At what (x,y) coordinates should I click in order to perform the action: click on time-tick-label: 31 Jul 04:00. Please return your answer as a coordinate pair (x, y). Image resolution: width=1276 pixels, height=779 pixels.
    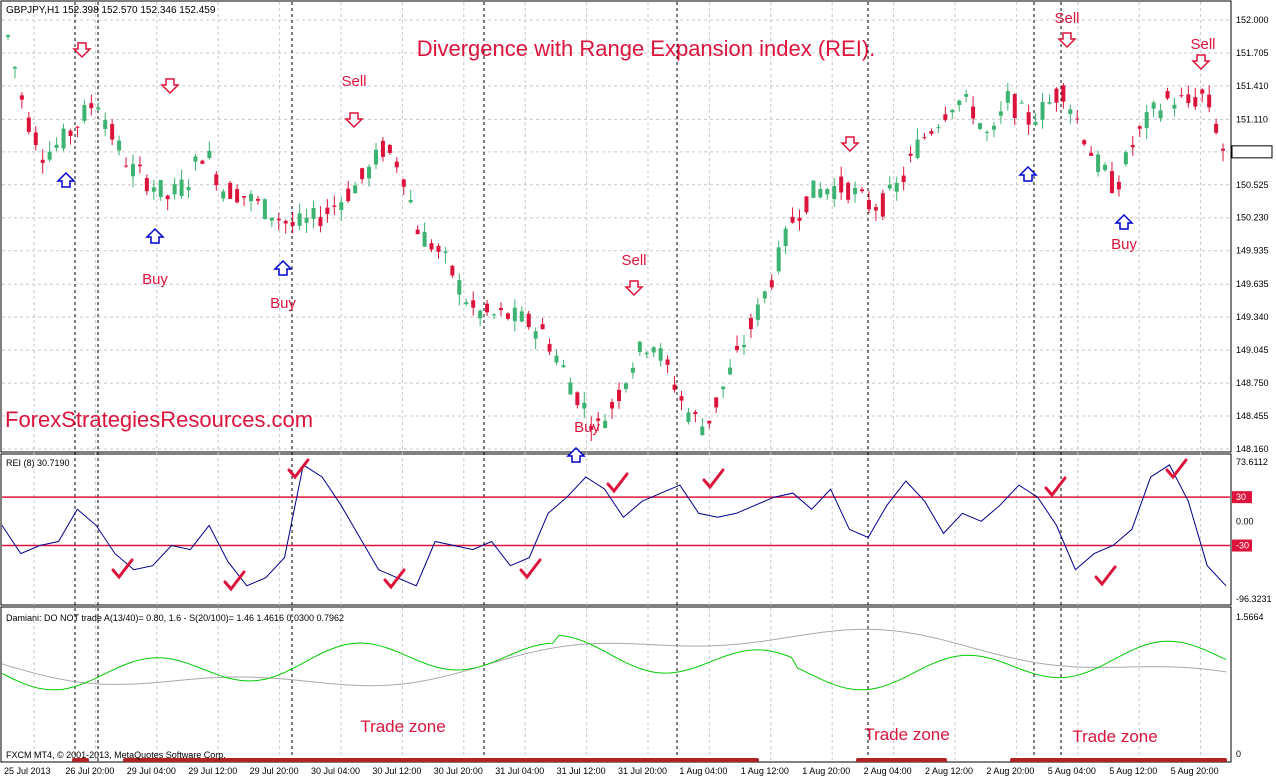
    Looking at the image, I should click on (519, 771).